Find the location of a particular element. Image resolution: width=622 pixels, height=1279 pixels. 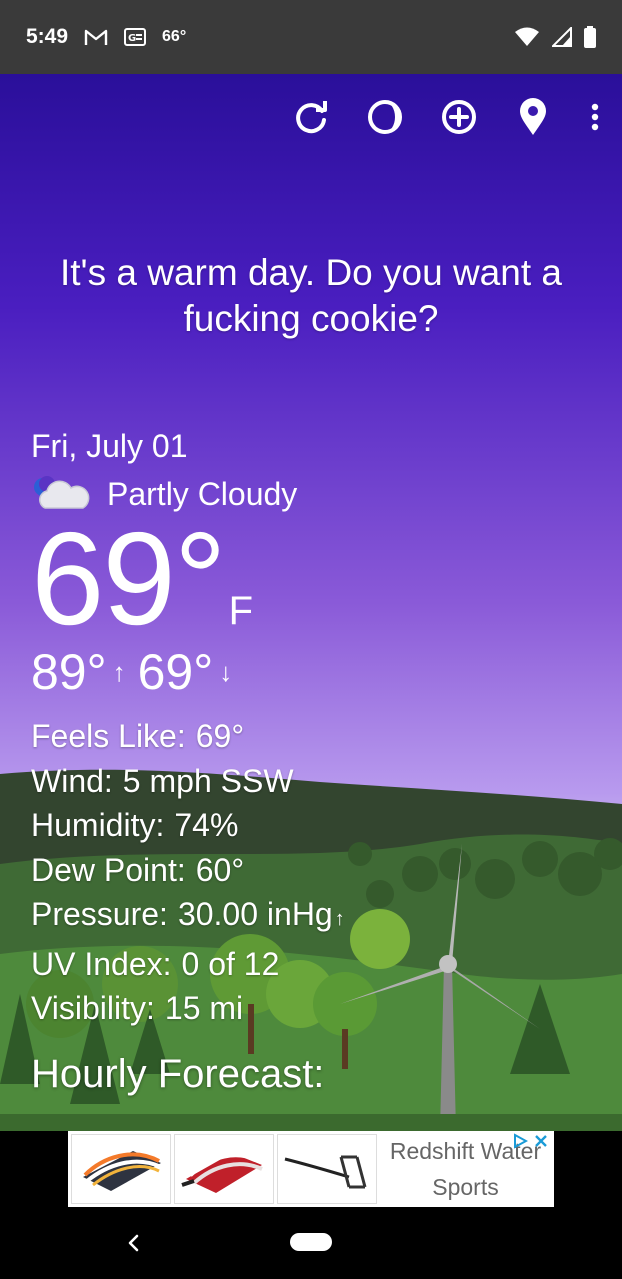

detail-value: 74% is located at coordinates (206, 825).